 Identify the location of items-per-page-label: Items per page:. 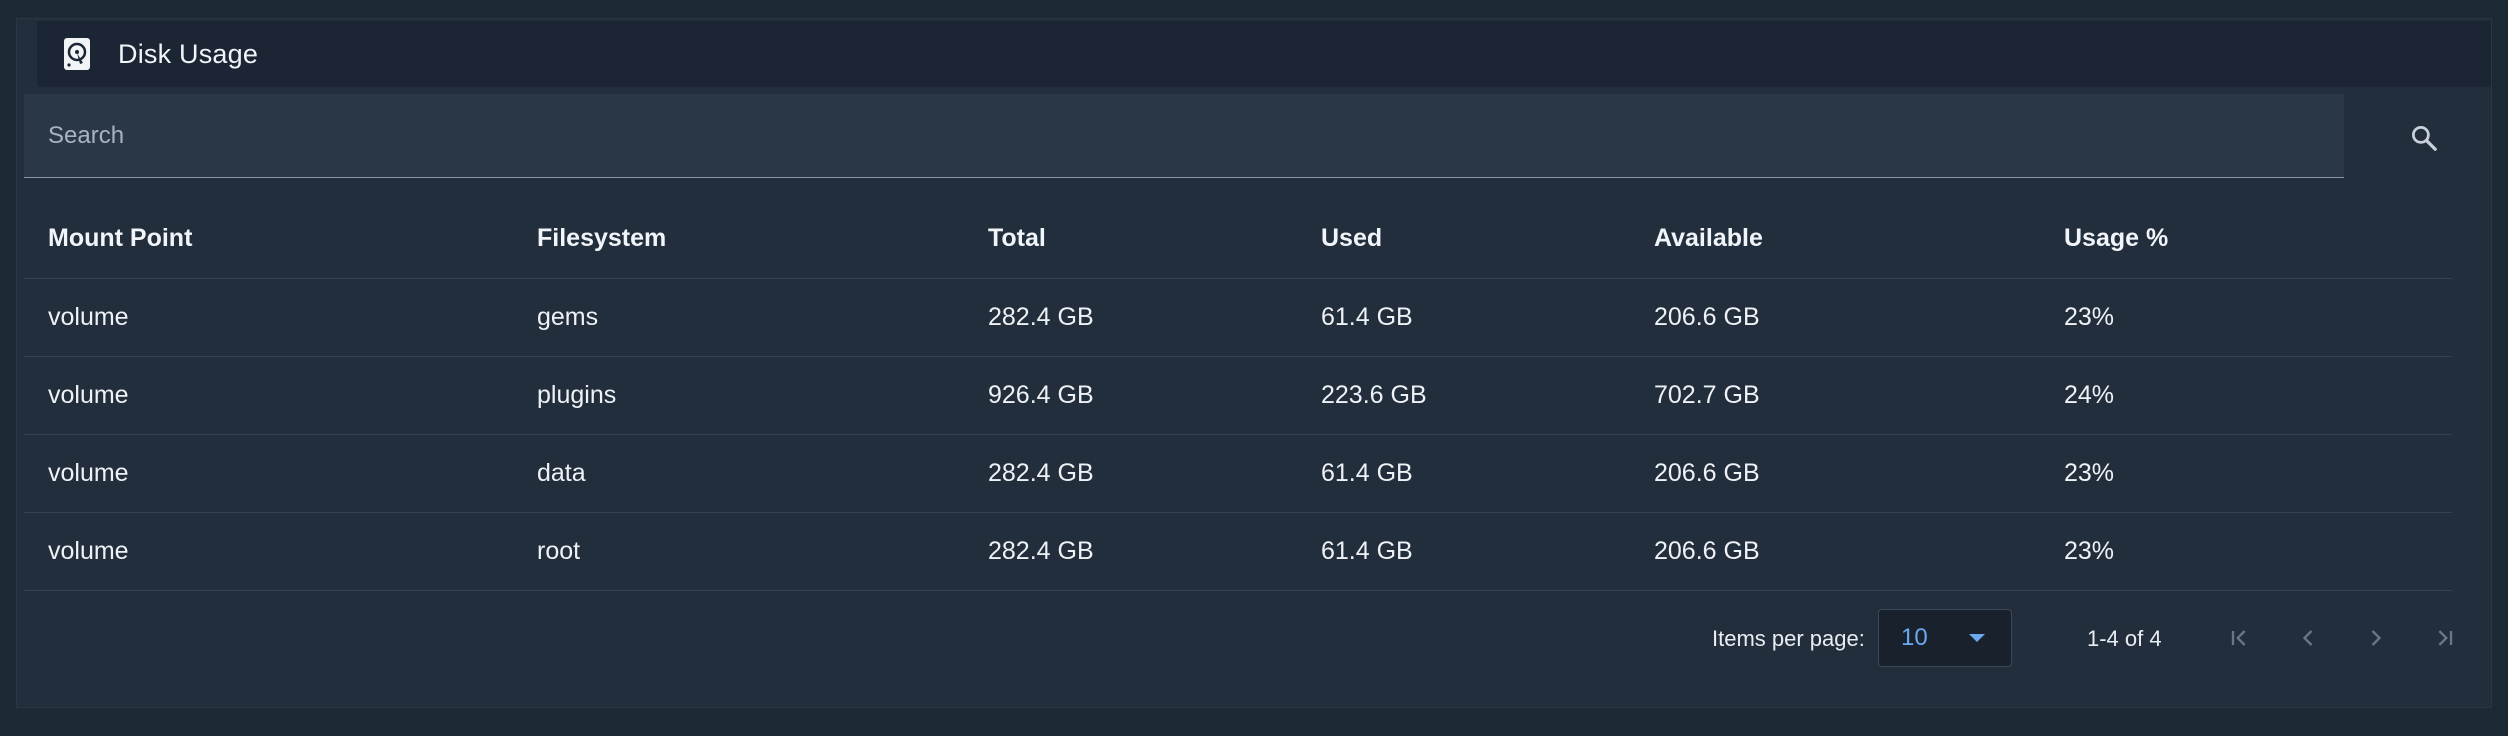
(1788, 638).